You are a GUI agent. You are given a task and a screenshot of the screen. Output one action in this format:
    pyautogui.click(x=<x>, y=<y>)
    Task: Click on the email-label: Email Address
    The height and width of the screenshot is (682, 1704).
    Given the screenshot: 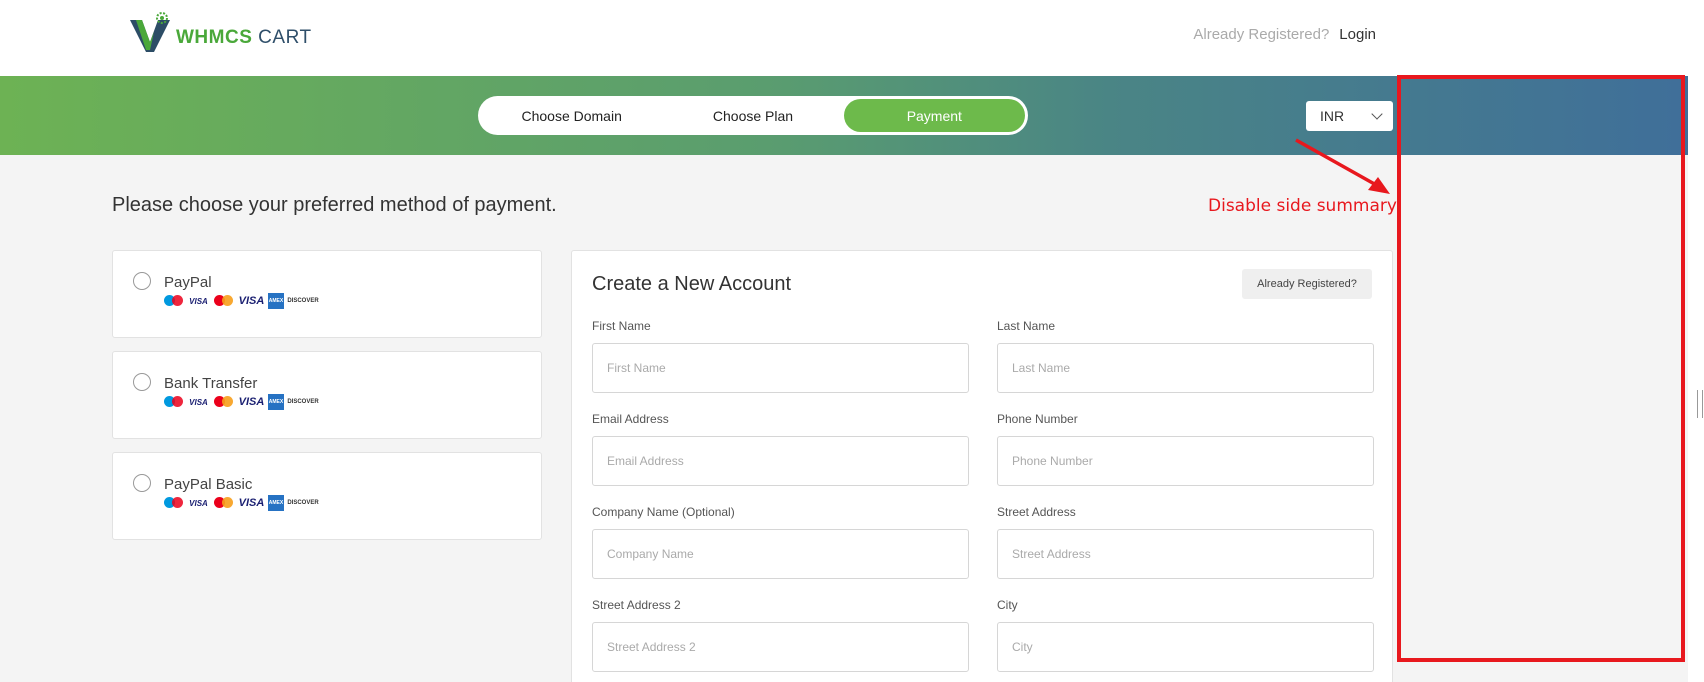 What is the action you would take?
    pyautogui.click(x=630, y=419)
    